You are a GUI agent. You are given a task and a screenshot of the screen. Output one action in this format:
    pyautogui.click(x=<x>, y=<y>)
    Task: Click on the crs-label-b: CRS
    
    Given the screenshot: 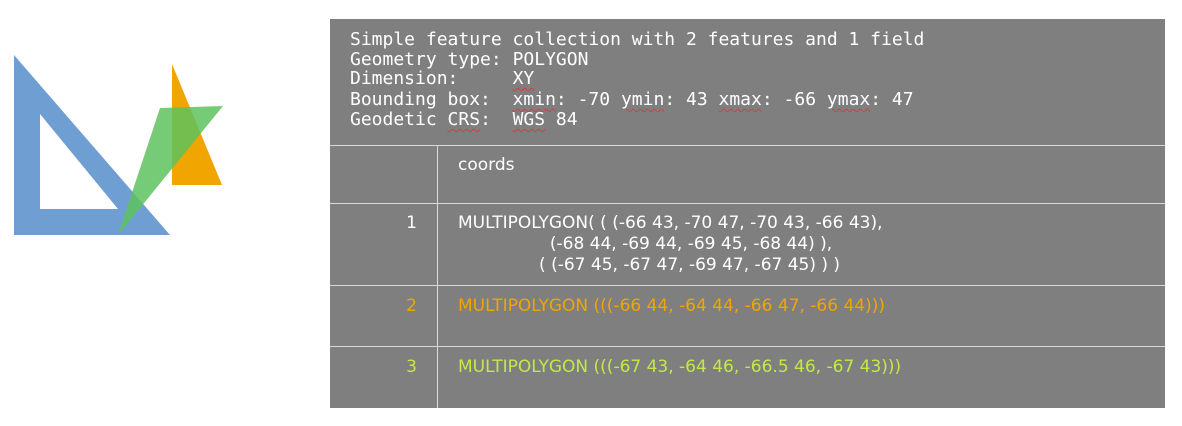 What is the action you would take?
    pyautogui.click(x=464, y=119)
    